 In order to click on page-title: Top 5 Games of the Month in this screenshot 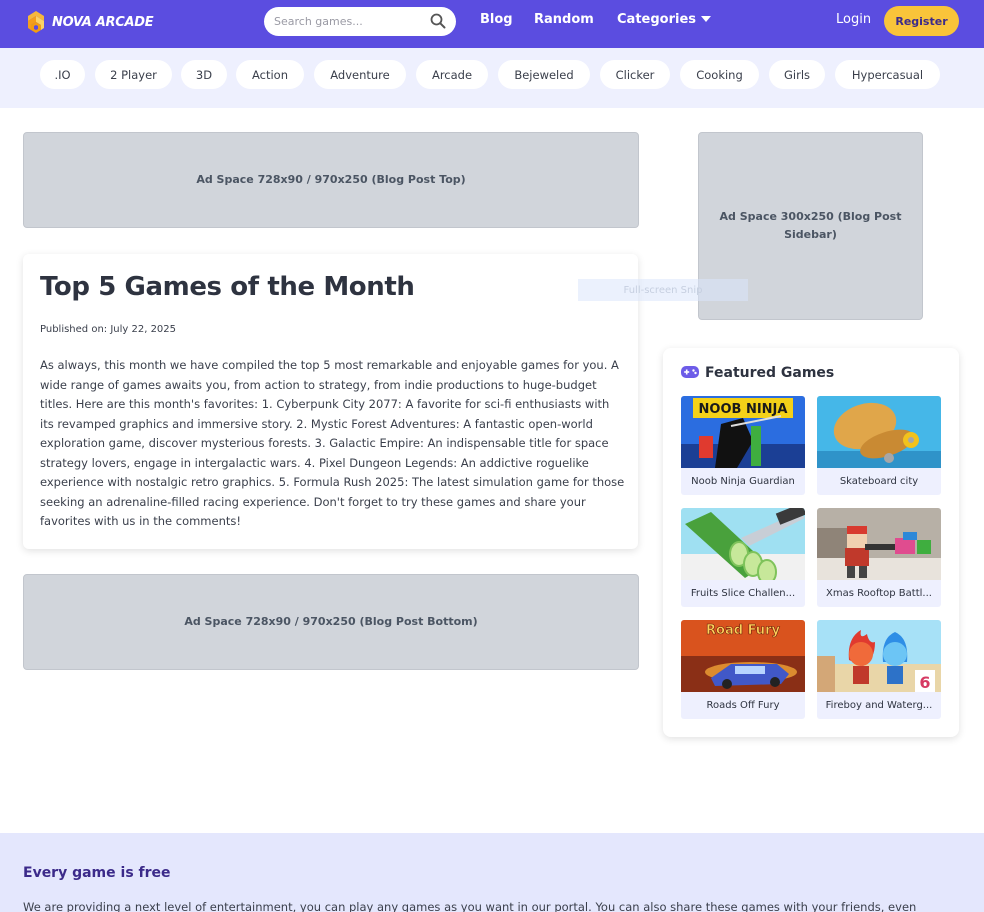, I will do `click(227, 287)`.